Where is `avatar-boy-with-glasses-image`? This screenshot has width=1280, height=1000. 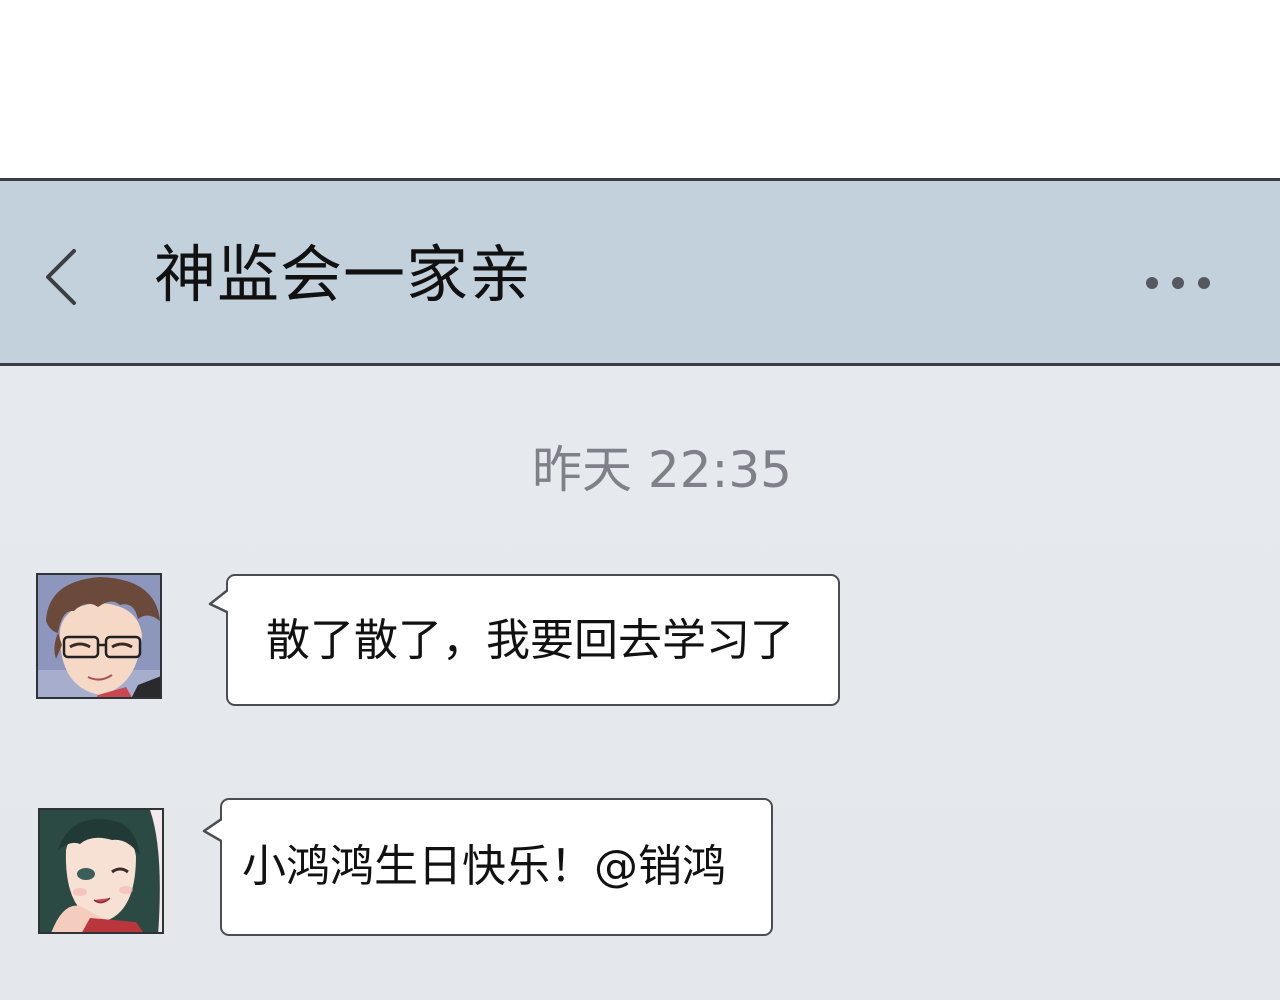 avatar-boy-with-glasses-image is located at coordinates (99, 636).